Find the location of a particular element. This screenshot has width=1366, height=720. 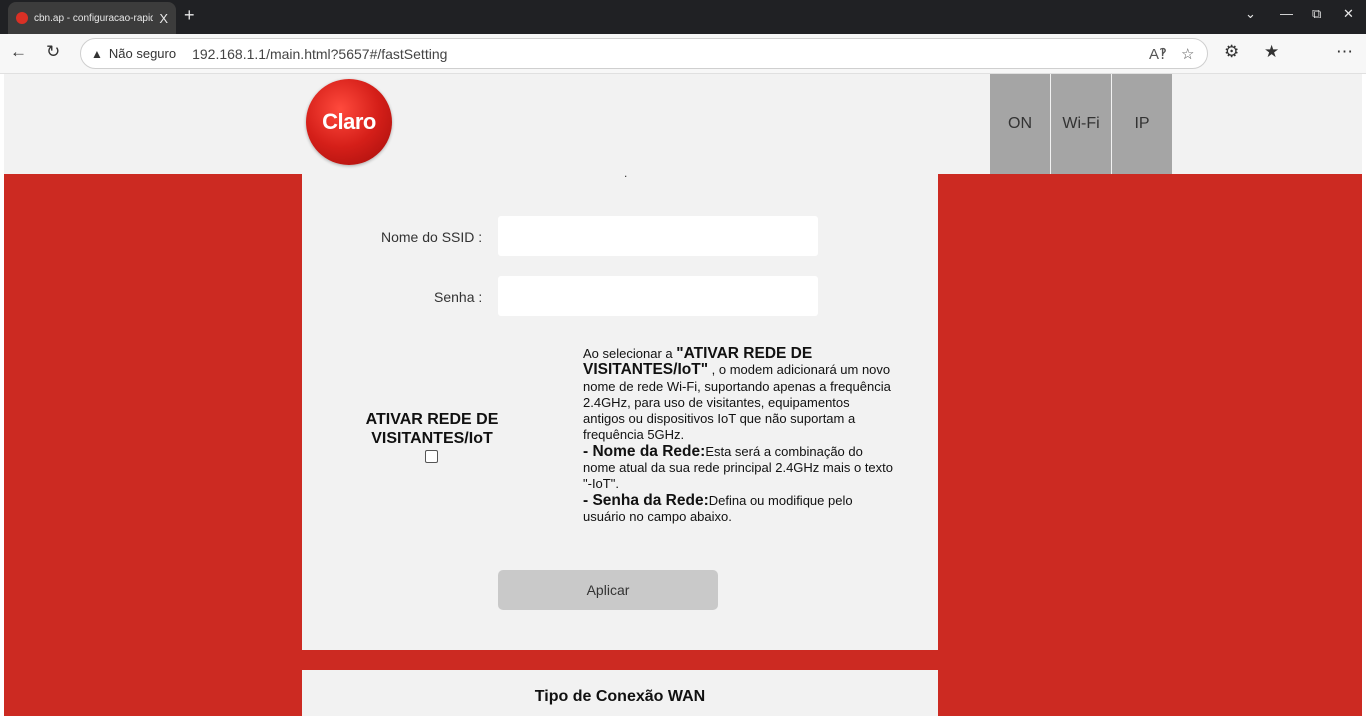

url-text: 192.168.1.1/main.html?5657#/fastSetting is located at coordinates (319, 54).